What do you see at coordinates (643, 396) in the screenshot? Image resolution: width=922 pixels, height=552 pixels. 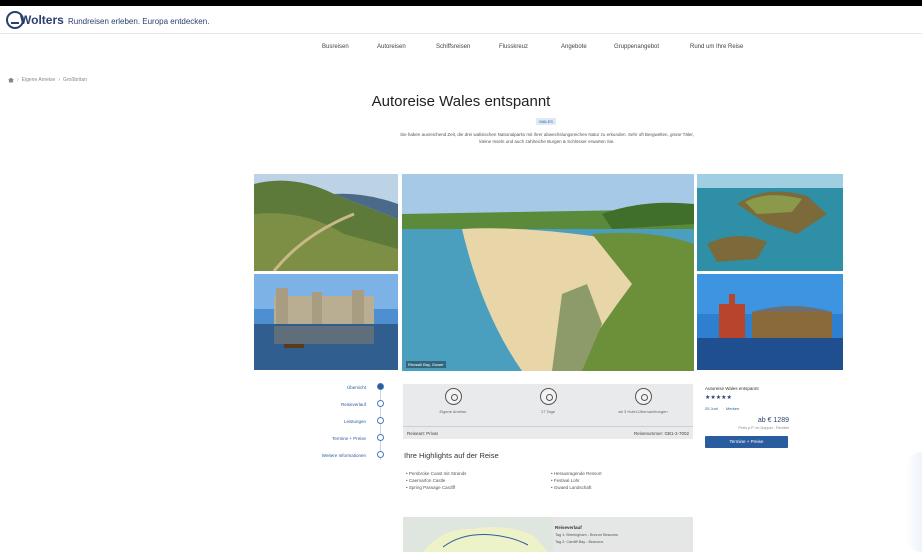 I see `hotel-icon` at bounding box center [643, 396].